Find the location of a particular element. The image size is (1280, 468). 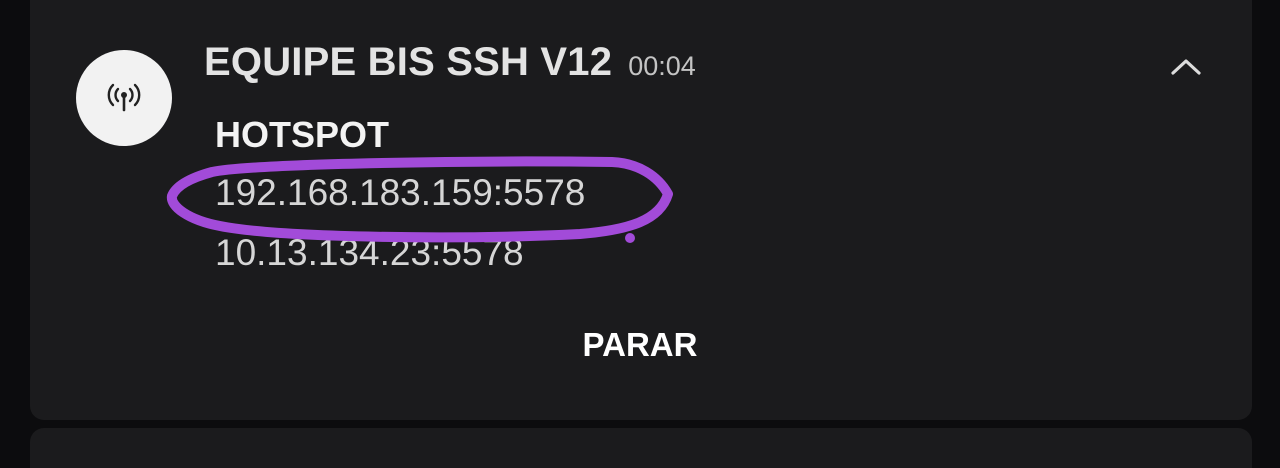

collapse-button is located at coordinates (1186, 66).